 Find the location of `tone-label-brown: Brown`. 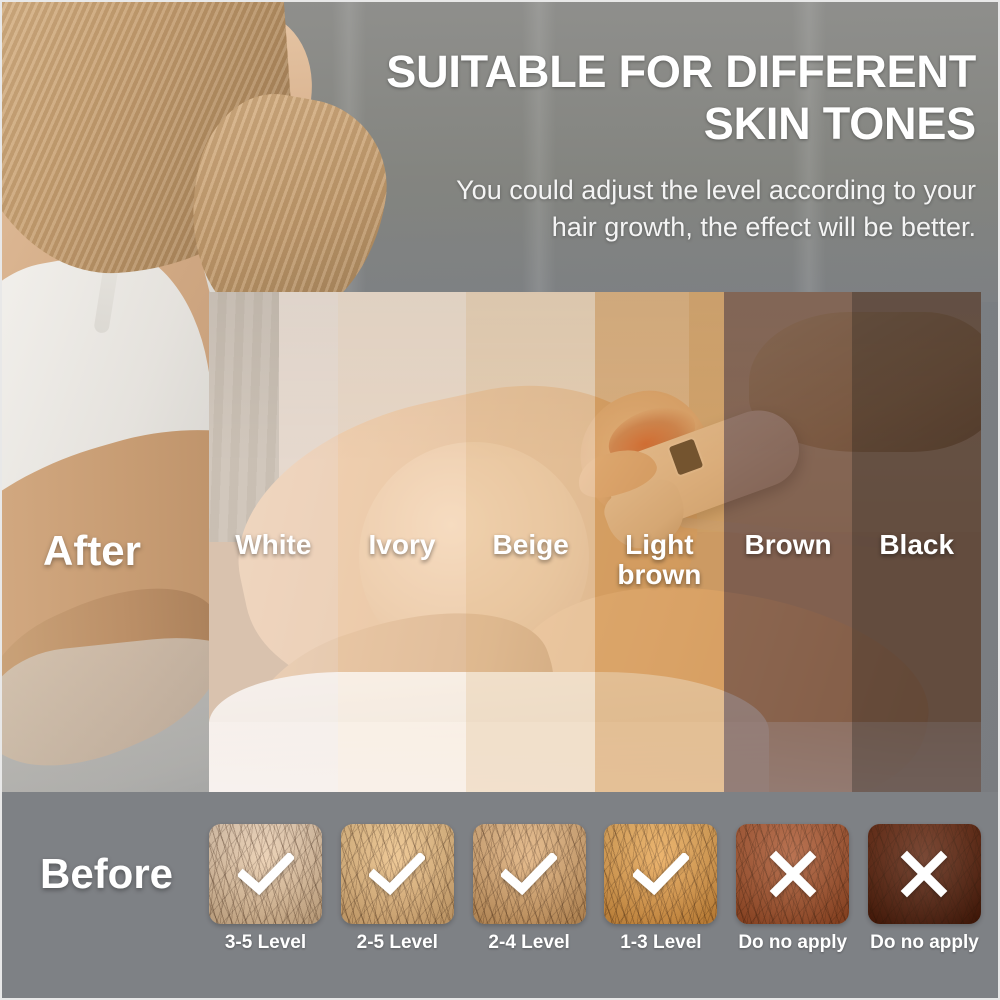

tone-label-brown: Brown is located at coordinates (788, 544).